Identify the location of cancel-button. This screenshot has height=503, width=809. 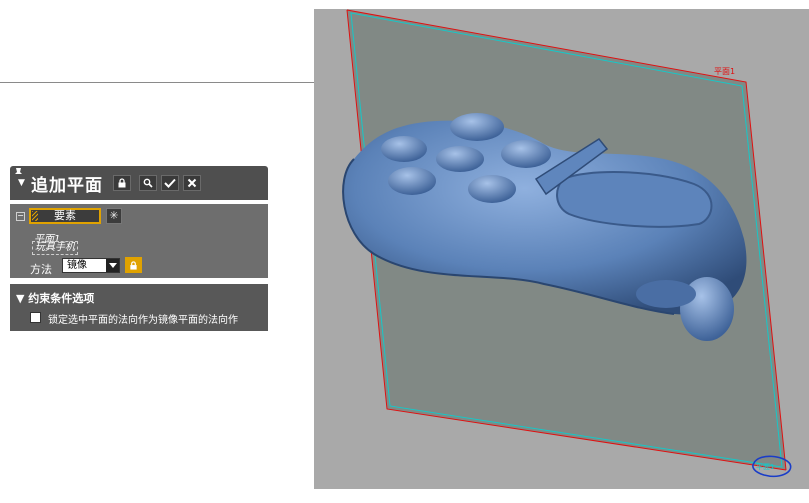
(192, 183).